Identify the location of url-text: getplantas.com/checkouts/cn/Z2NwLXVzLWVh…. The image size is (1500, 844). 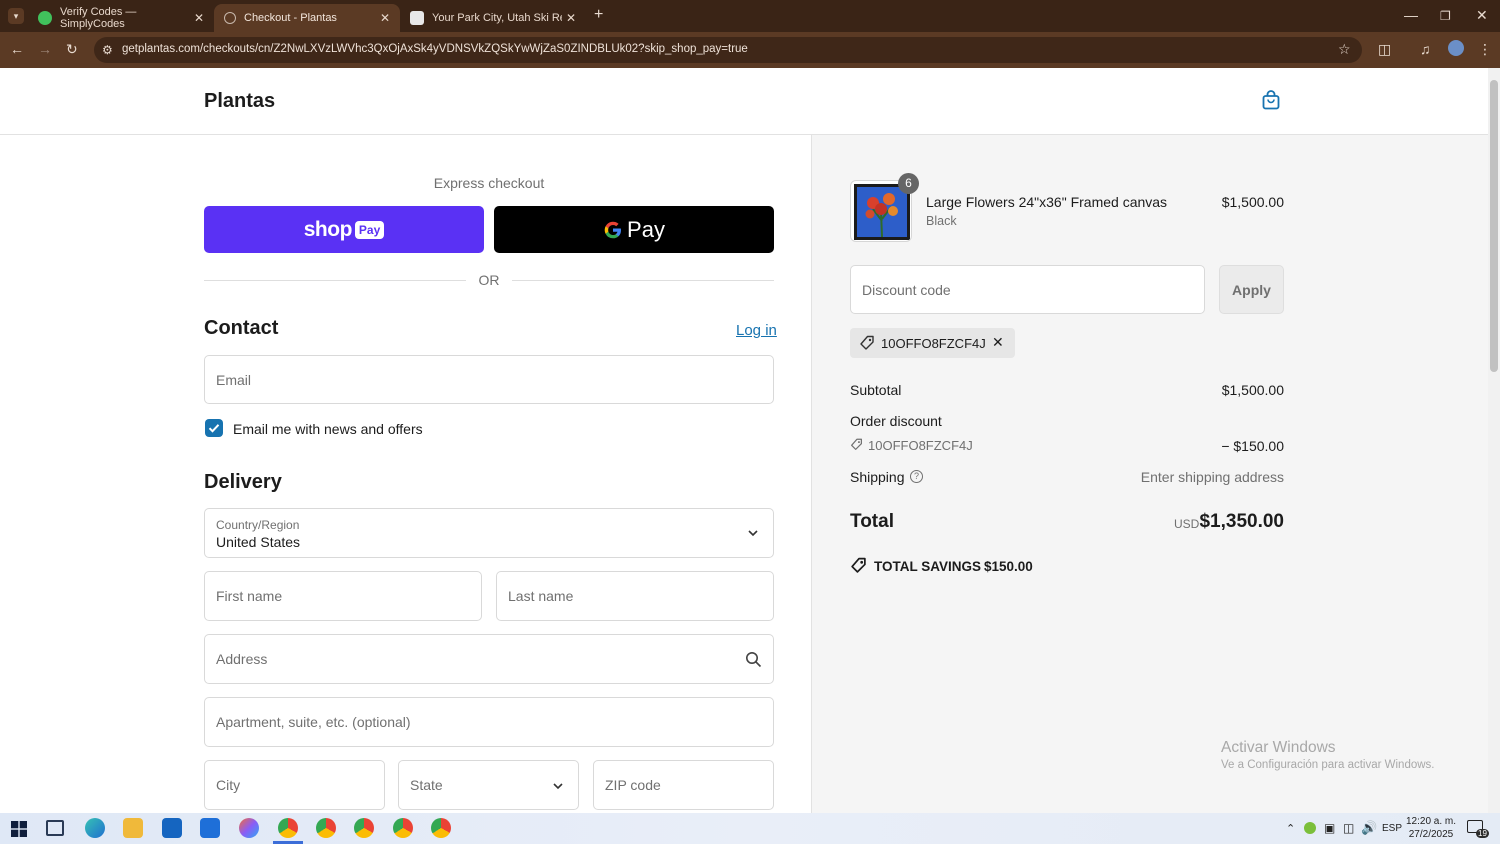
(435, 49).